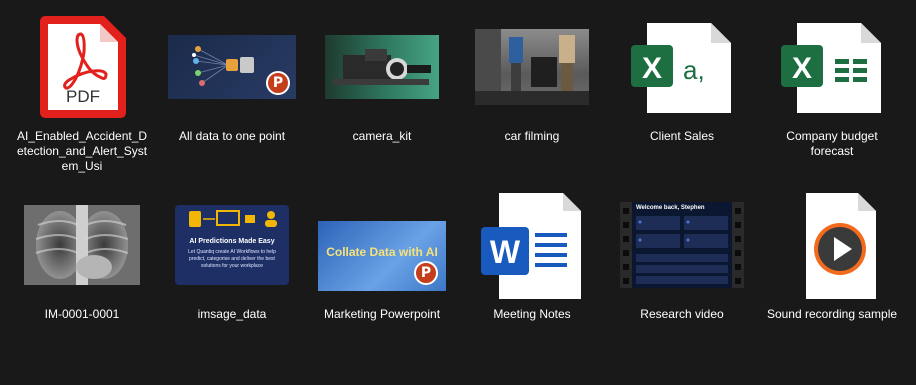  I want to click on audio-icon, so click(832, 245).